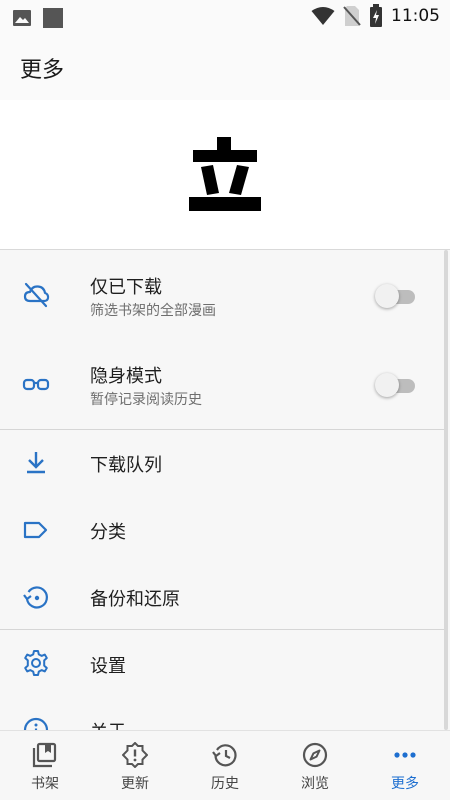 The image size is (450, 800). I want to click on nav-label-history: 历史, so click(225, 784).